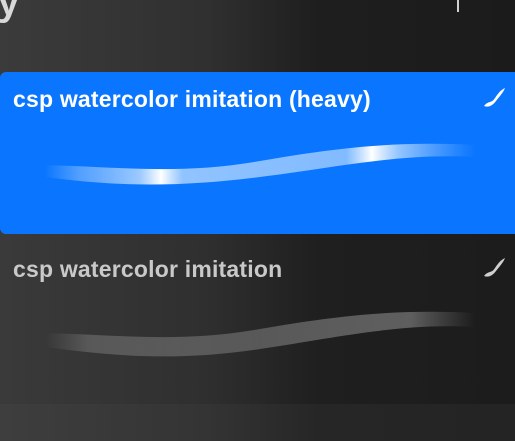 Image resolution: width=515 pixels, height=441 pixels. What do you see at coordinates (257, 422) in the screenshot?
I see `brush-list-footer` at bounding box center [257, 422].